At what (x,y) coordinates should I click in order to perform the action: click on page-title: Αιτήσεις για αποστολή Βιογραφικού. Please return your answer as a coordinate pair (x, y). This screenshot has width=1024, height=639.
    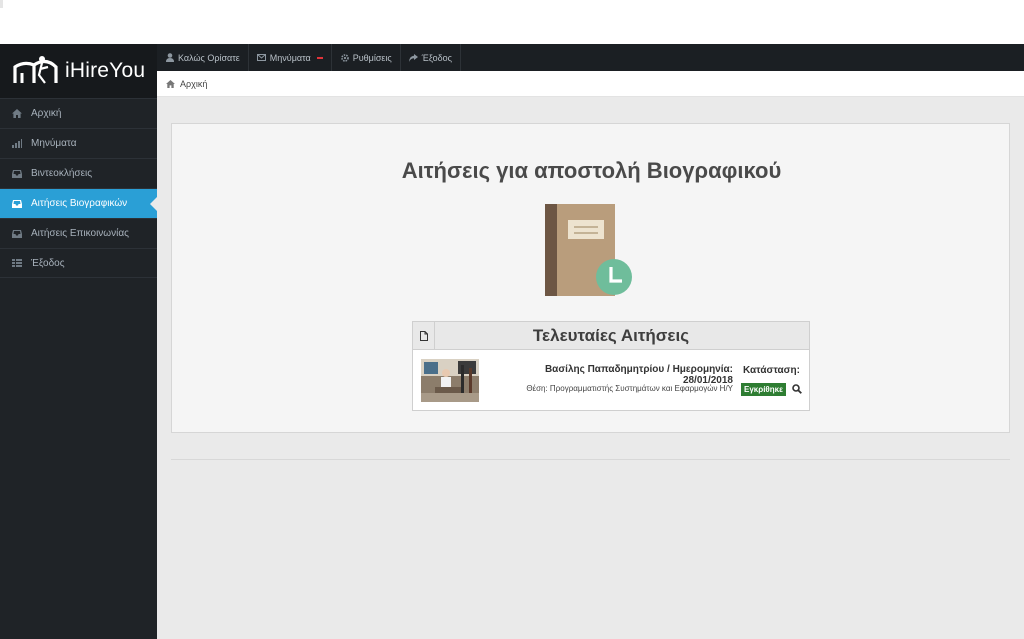
    Looking at the image, I should click on (591, 170).